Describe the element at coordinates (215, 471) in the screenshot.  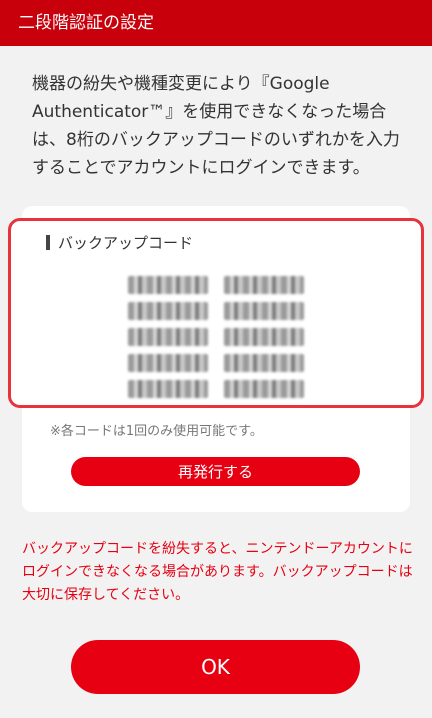
I see `reissue-button: 再発行する` at that location.